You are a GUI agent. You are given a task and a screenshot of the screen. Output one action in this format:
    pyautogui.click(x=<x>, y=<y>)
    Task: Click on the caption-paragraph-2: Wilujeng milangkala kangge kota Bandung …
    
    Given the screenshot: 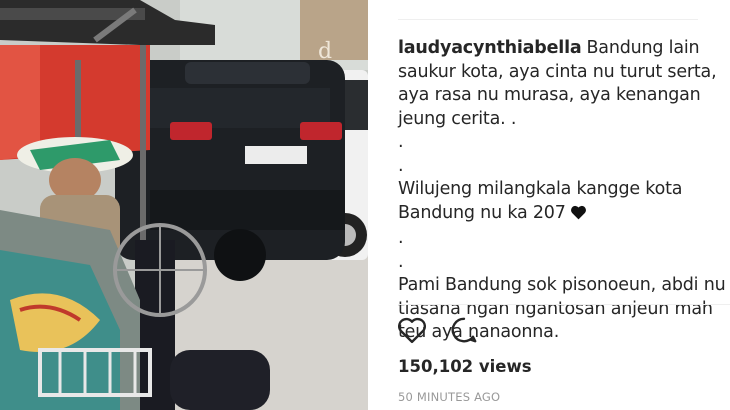 What is the action you would take?
    pyautogui.click(x=563, y=202)
    